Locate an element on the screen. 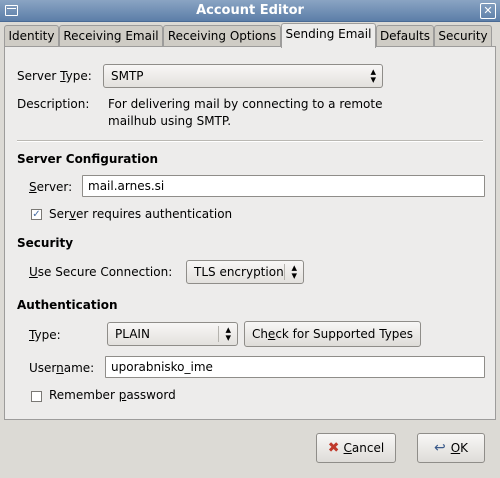 Image resolution: width=500 pixels, height=478 pixels. check-supported-types-button: Check for Supported Types is located at coordinates (332, 334).